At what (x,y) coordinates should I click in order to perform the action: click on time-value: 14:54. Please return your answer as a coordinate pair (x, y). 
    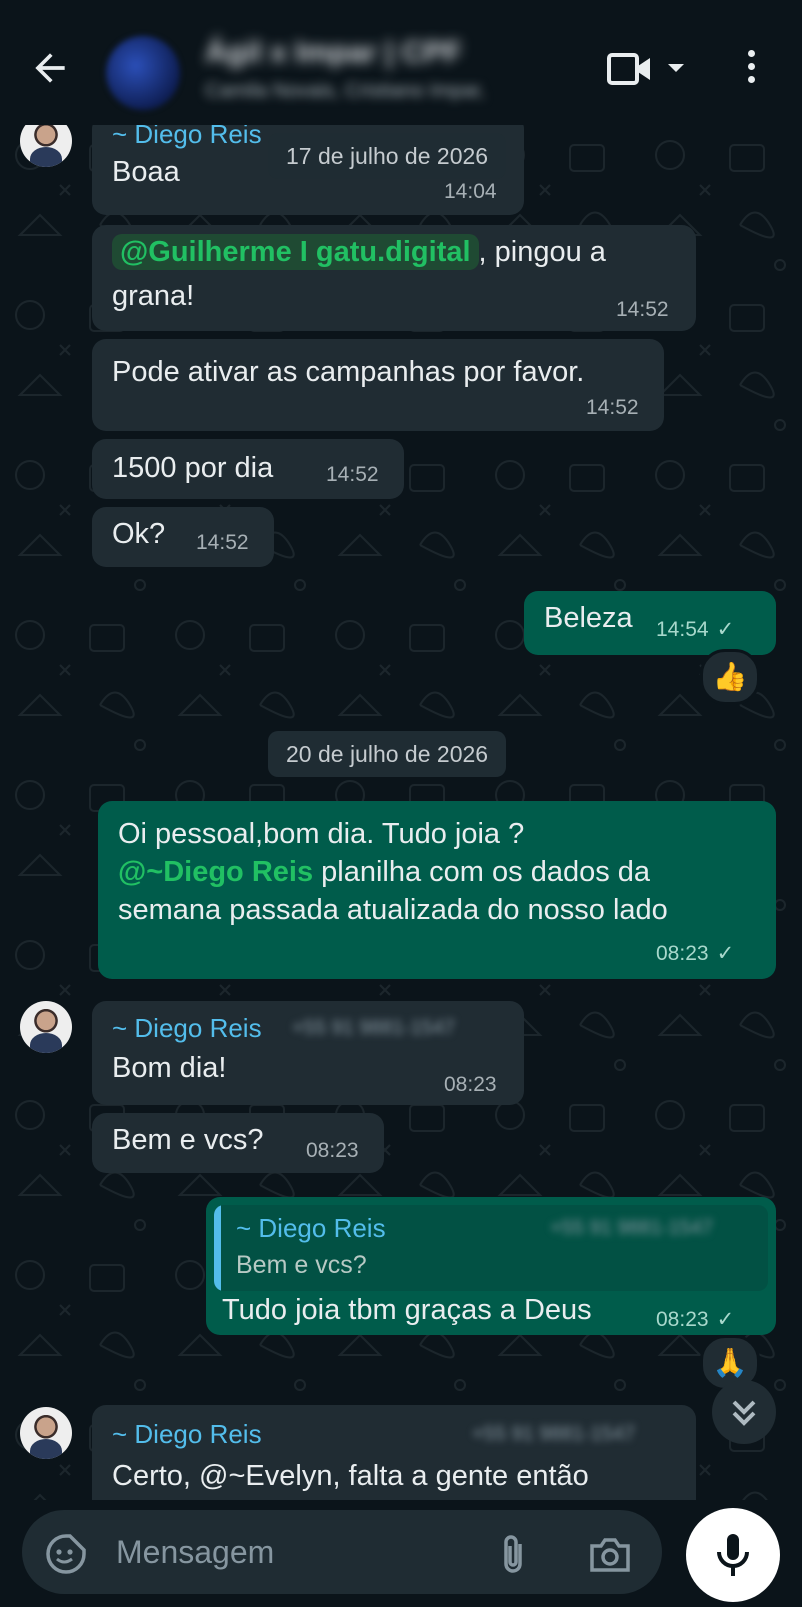
    Looking at the image, I should click on (682, 629).